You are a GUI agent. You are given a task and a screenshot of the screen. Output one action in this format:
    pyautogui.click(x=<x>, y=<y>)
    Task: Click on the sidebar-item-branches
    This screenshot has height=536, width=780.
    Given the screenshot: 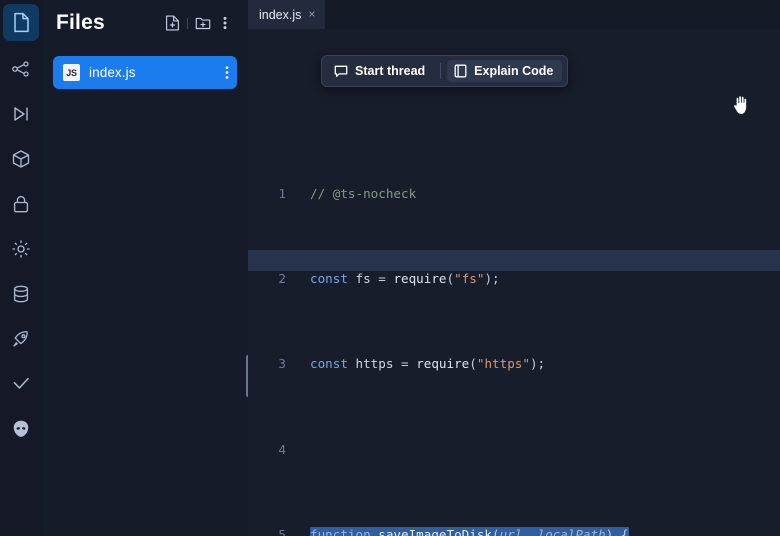 What is the action you would take?
    pyautogui.click(x=21, y=68)
    